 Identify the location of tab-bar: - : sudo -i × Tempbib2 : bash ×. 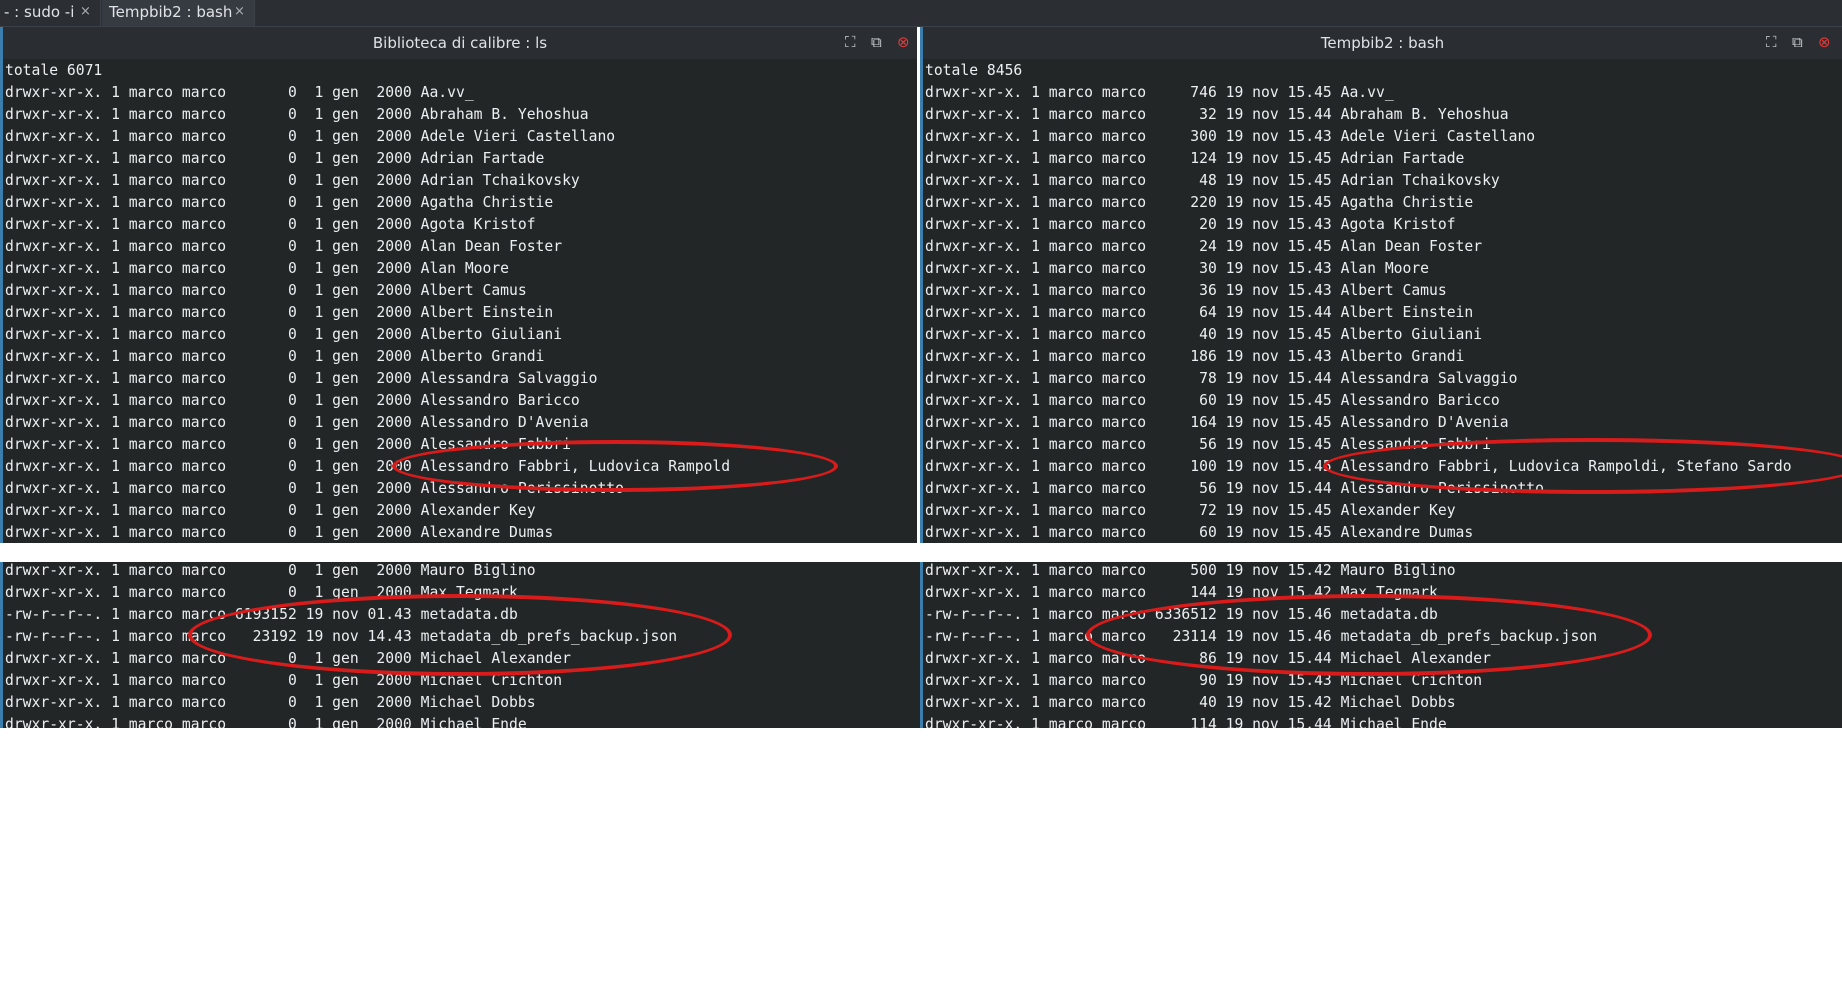
(921, 13).